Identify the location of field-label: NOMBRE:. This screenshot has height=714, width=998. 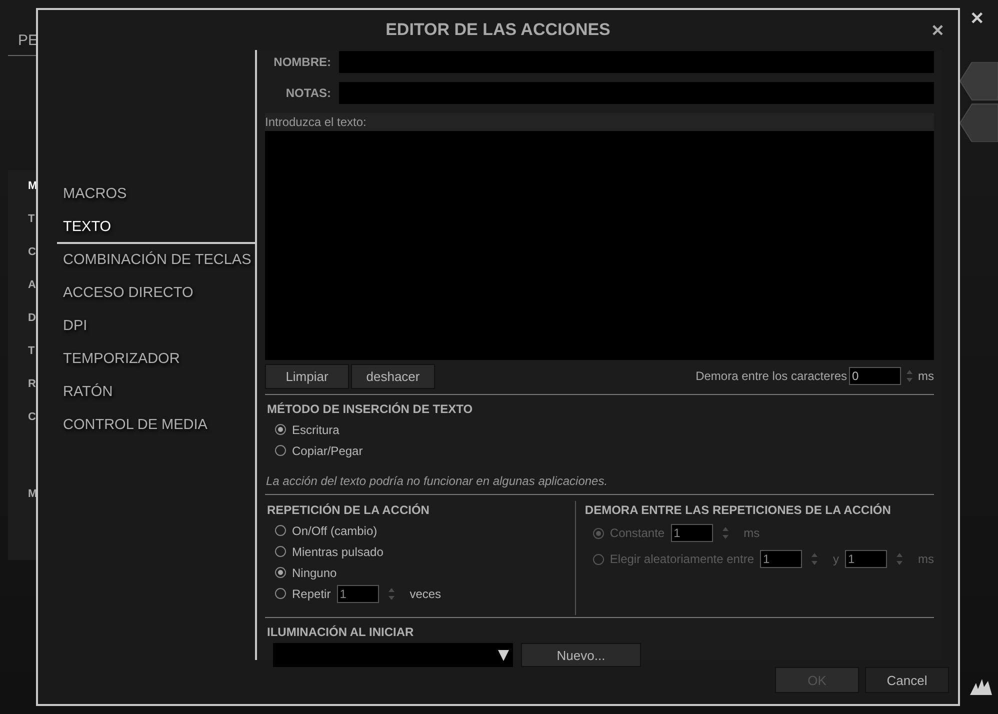
(302, 62).